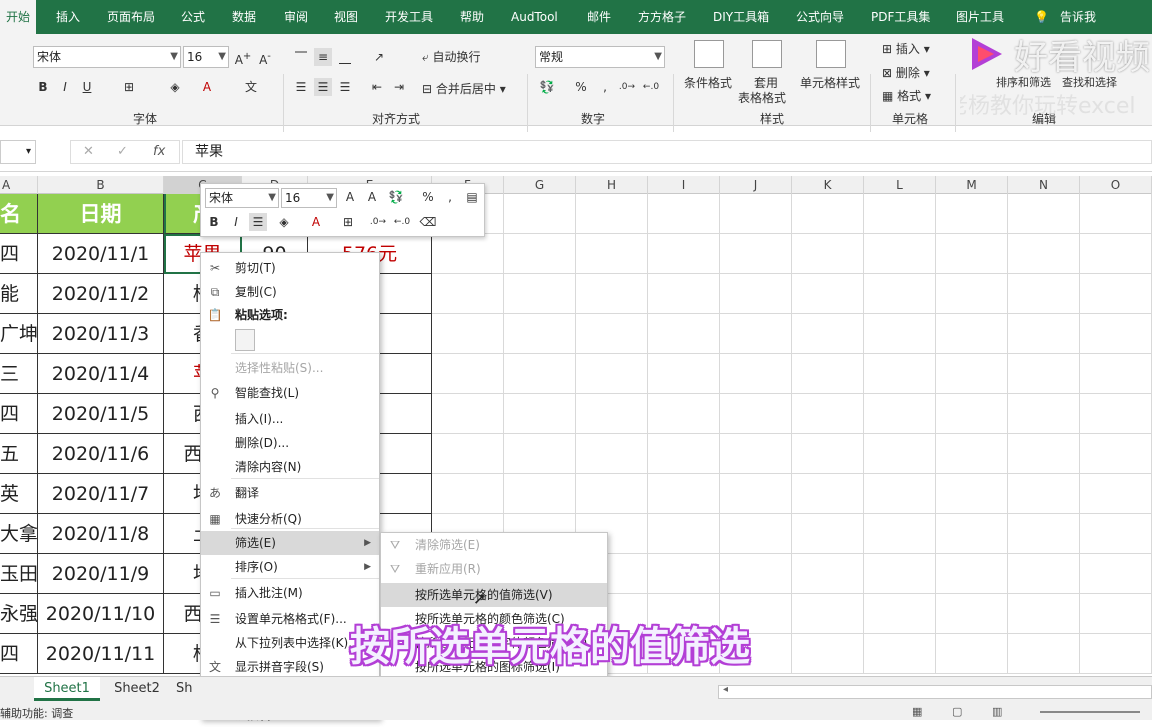 This screenshot has height=727, width=1152. I want to click on name-box: ▾, so click(18, 152).